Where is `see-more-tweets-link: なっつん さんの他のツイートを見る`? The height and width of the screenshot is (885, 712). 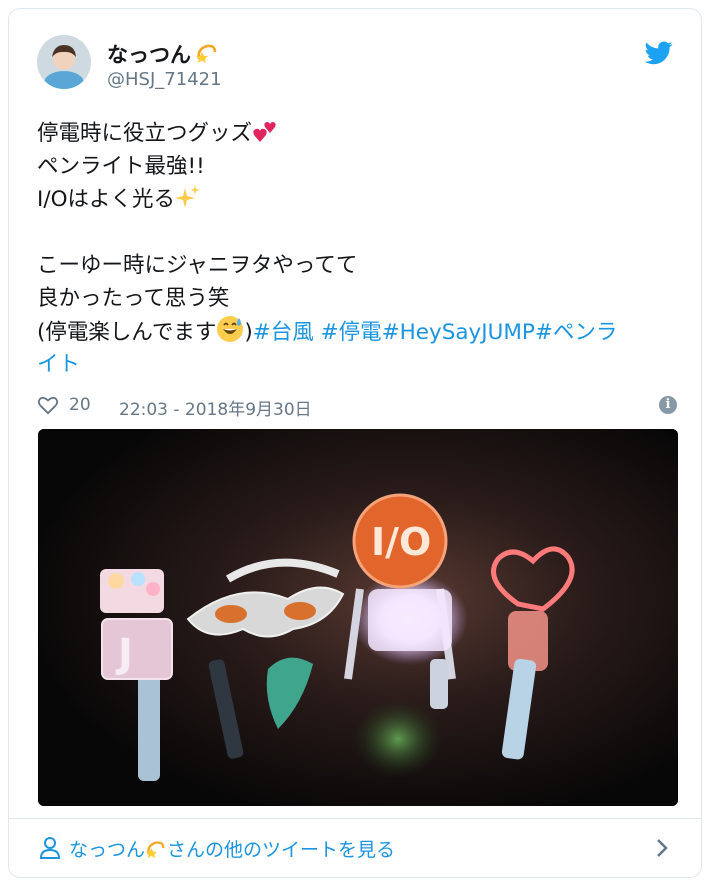 see-more-tweets-link: なっつん さんの他のツイートを見る is located at coordinates (232, 850).